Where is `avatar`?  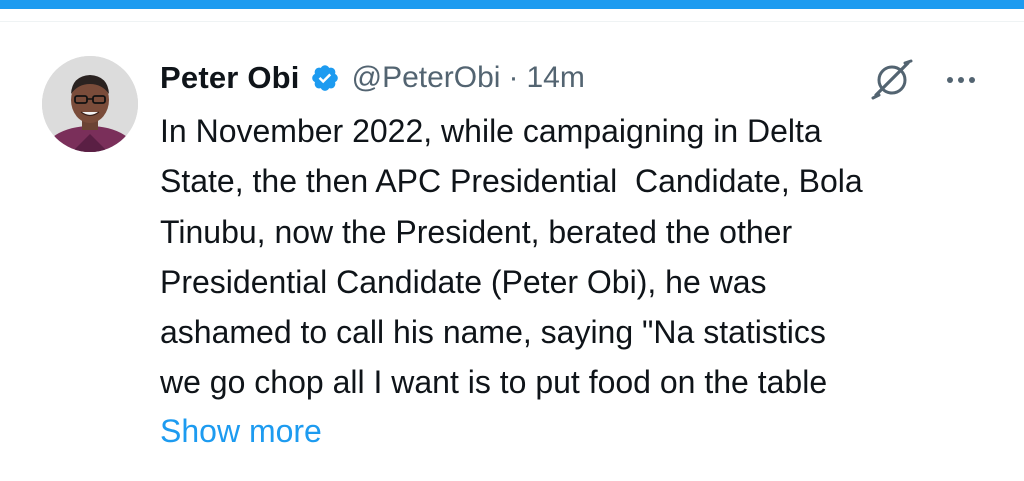
avatar is located at coordinates (90, 104).